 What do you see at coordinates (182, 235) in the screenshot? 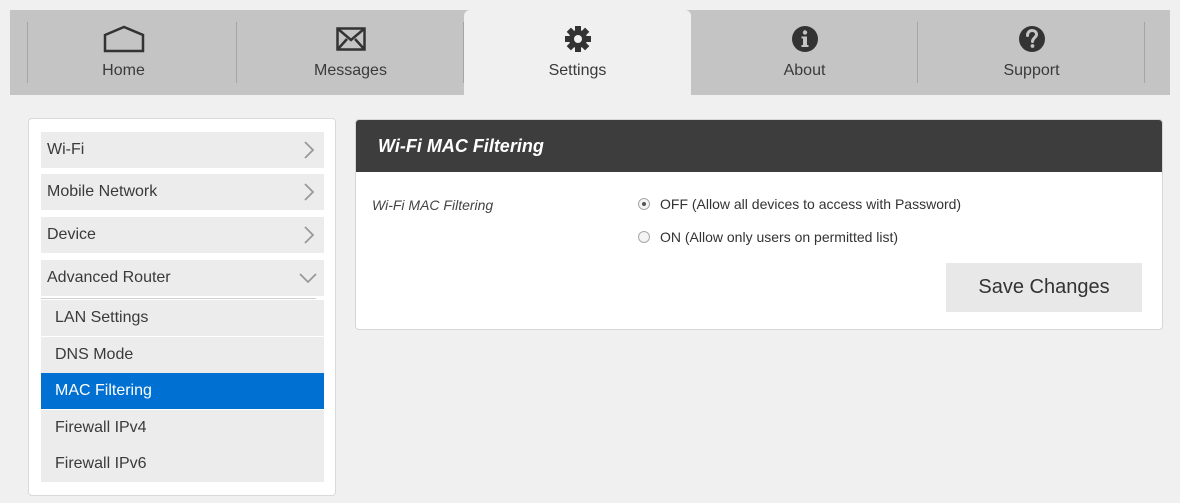
I see `sidebar-item-device: Device` at bounding box center [182, 235].